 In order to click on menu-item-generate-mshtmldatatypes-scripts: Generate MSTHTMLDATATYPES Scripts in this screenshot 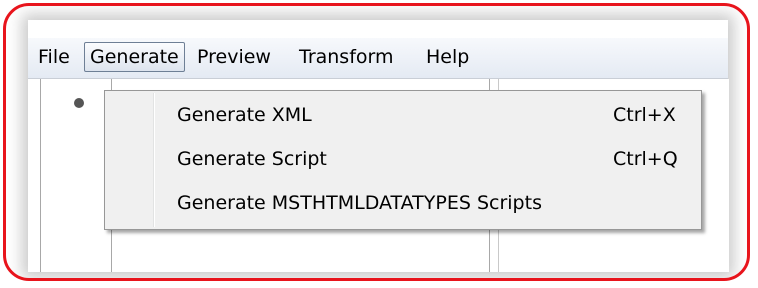, I will do `click(403, 203)`.